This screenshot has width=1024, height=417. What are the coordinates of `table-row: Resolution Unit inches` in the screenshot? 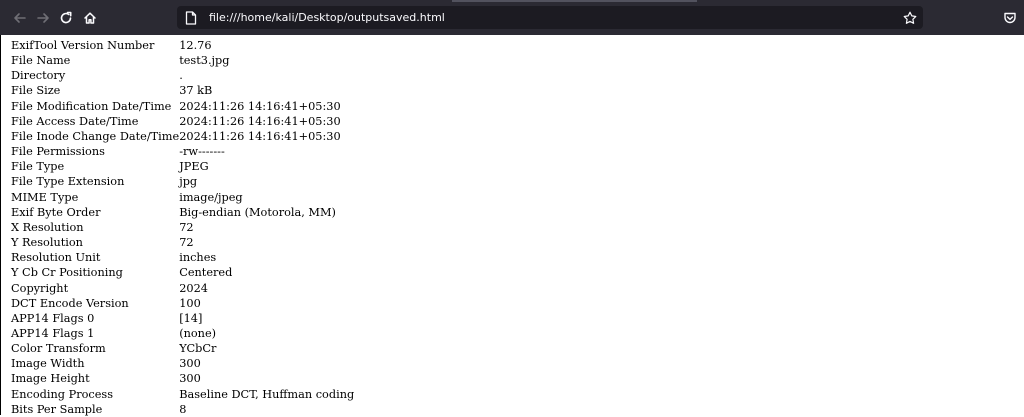 It's located at (182, 257).